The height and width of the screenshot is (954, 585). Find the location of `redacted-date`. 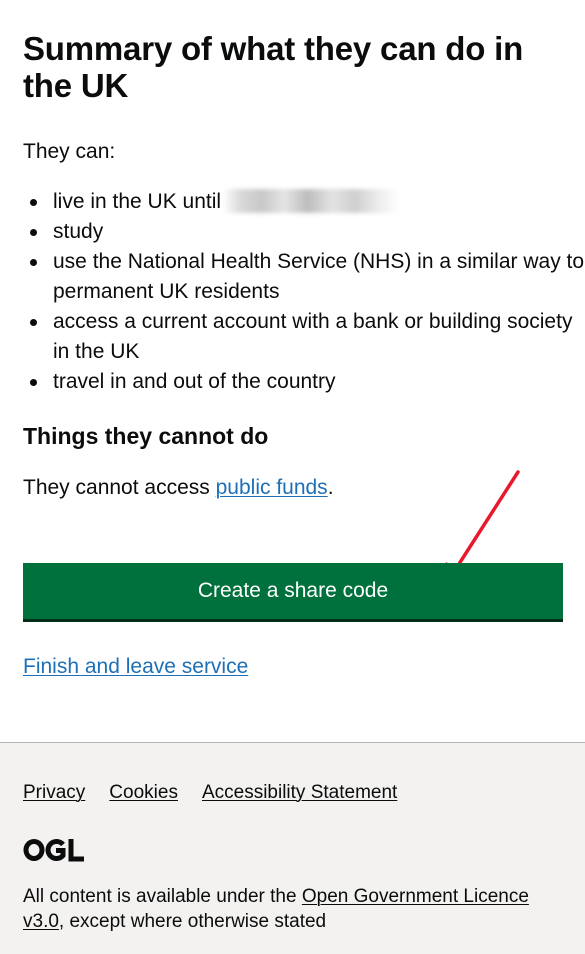

redacted-date is located at coordinates (311, 201).